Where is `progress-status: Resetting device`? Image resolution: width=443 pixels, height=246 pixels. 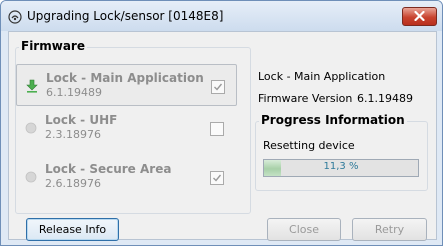 progress-status: Resetting device is located at coordinates (309, 145).